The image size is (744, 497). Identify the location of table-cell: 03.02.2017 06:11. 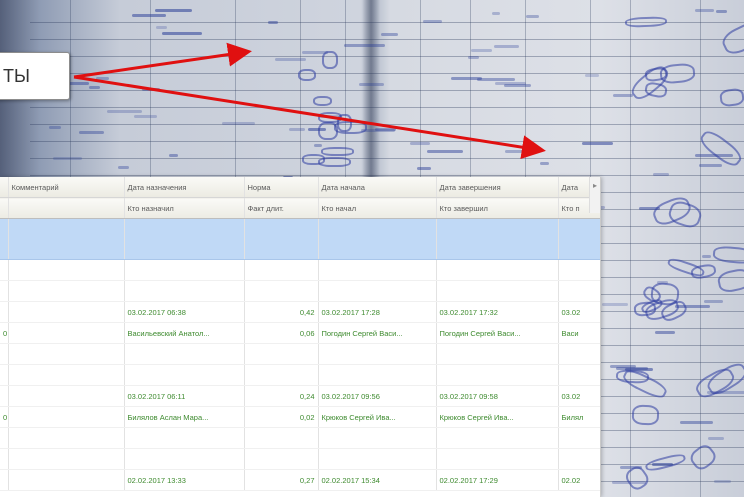
(184, 396).